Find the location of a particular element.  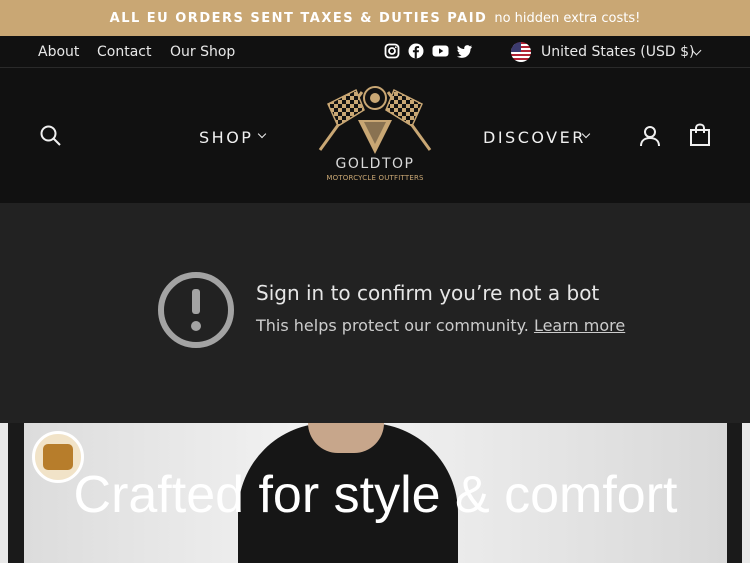

alert-icon-dot is located at coordinates (196, 326).